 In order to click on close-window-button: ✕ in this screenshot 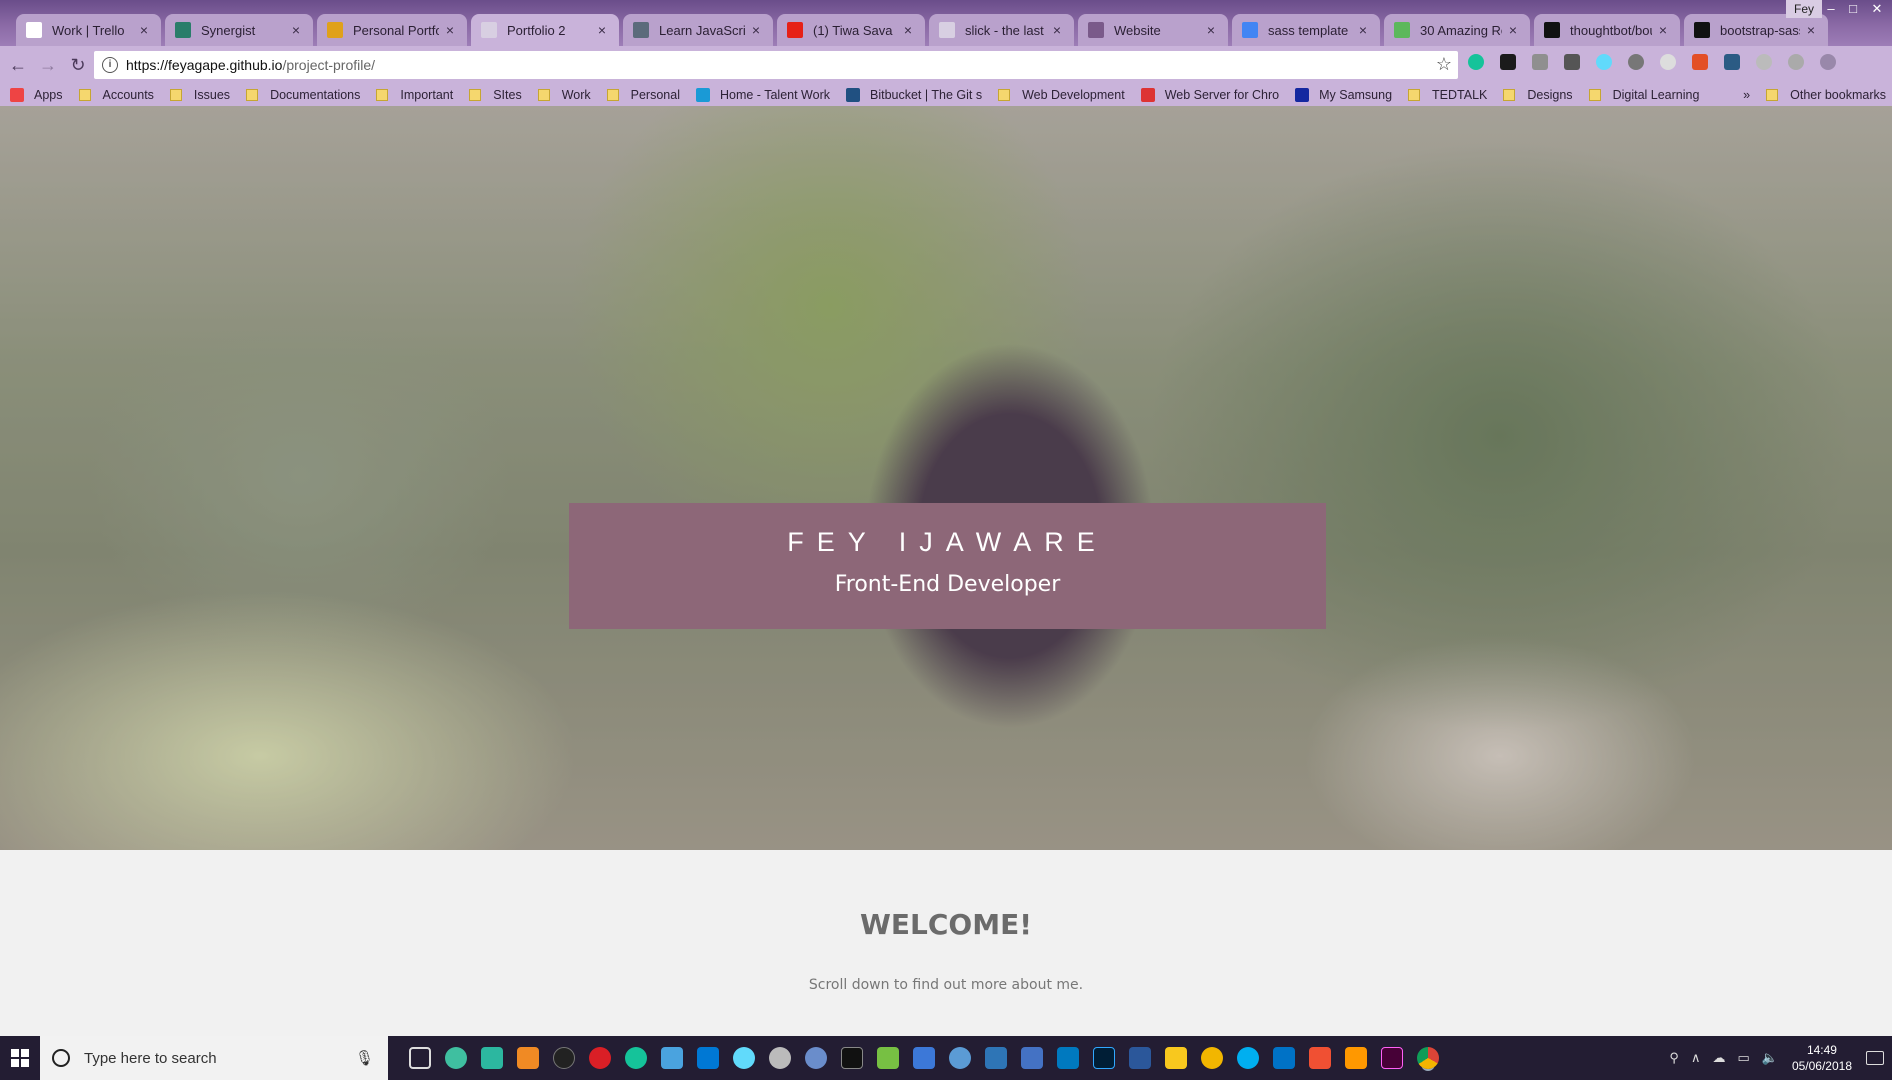, I will do `click(1877, 9)`.